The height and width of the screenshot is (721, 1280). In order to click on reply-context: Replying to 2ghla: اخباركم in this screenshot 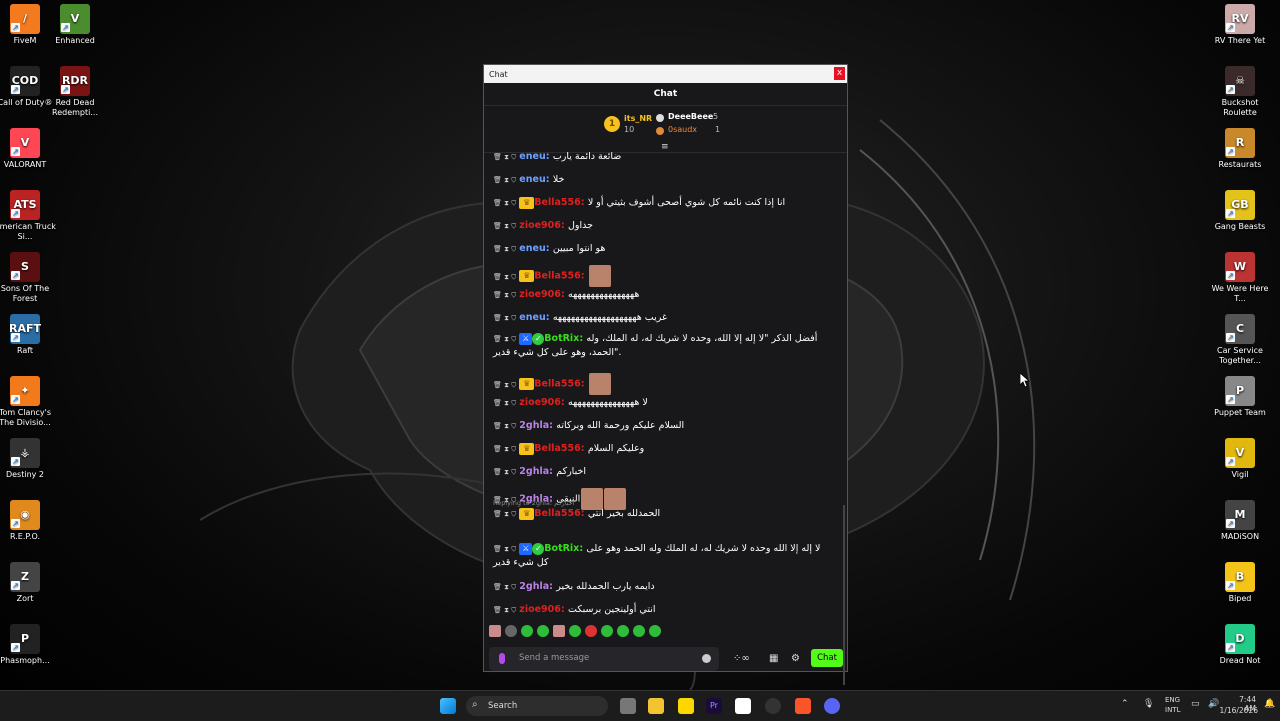, I will do `click(663, 503)`.